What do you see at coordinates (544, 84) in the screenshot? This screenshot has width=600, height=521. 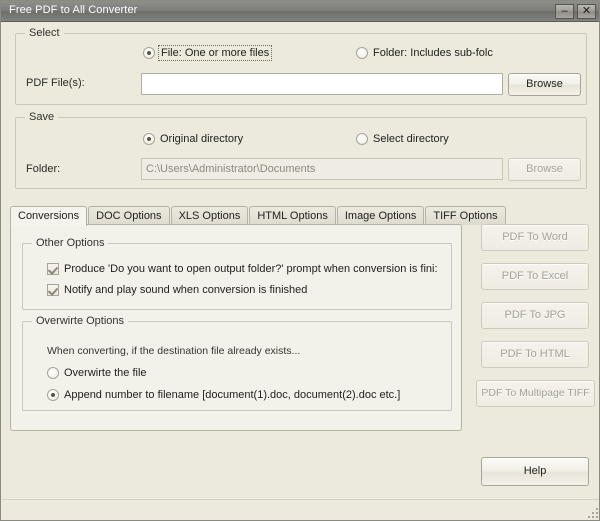 I see `pdf-files-browse-button: Browse` at bounding box center [544, 84].